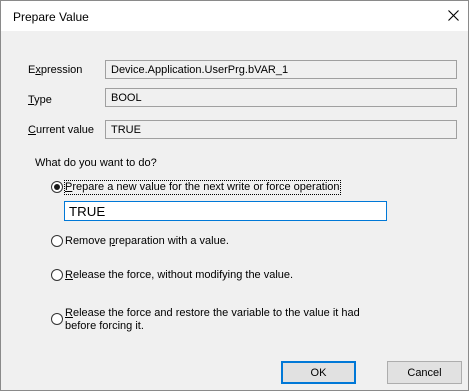 This screenshot has height=391, width=469. What do you see at coordinates (40, 100) in the screenshot?
I see `type-label: Type` at bounding box center [40, 100].